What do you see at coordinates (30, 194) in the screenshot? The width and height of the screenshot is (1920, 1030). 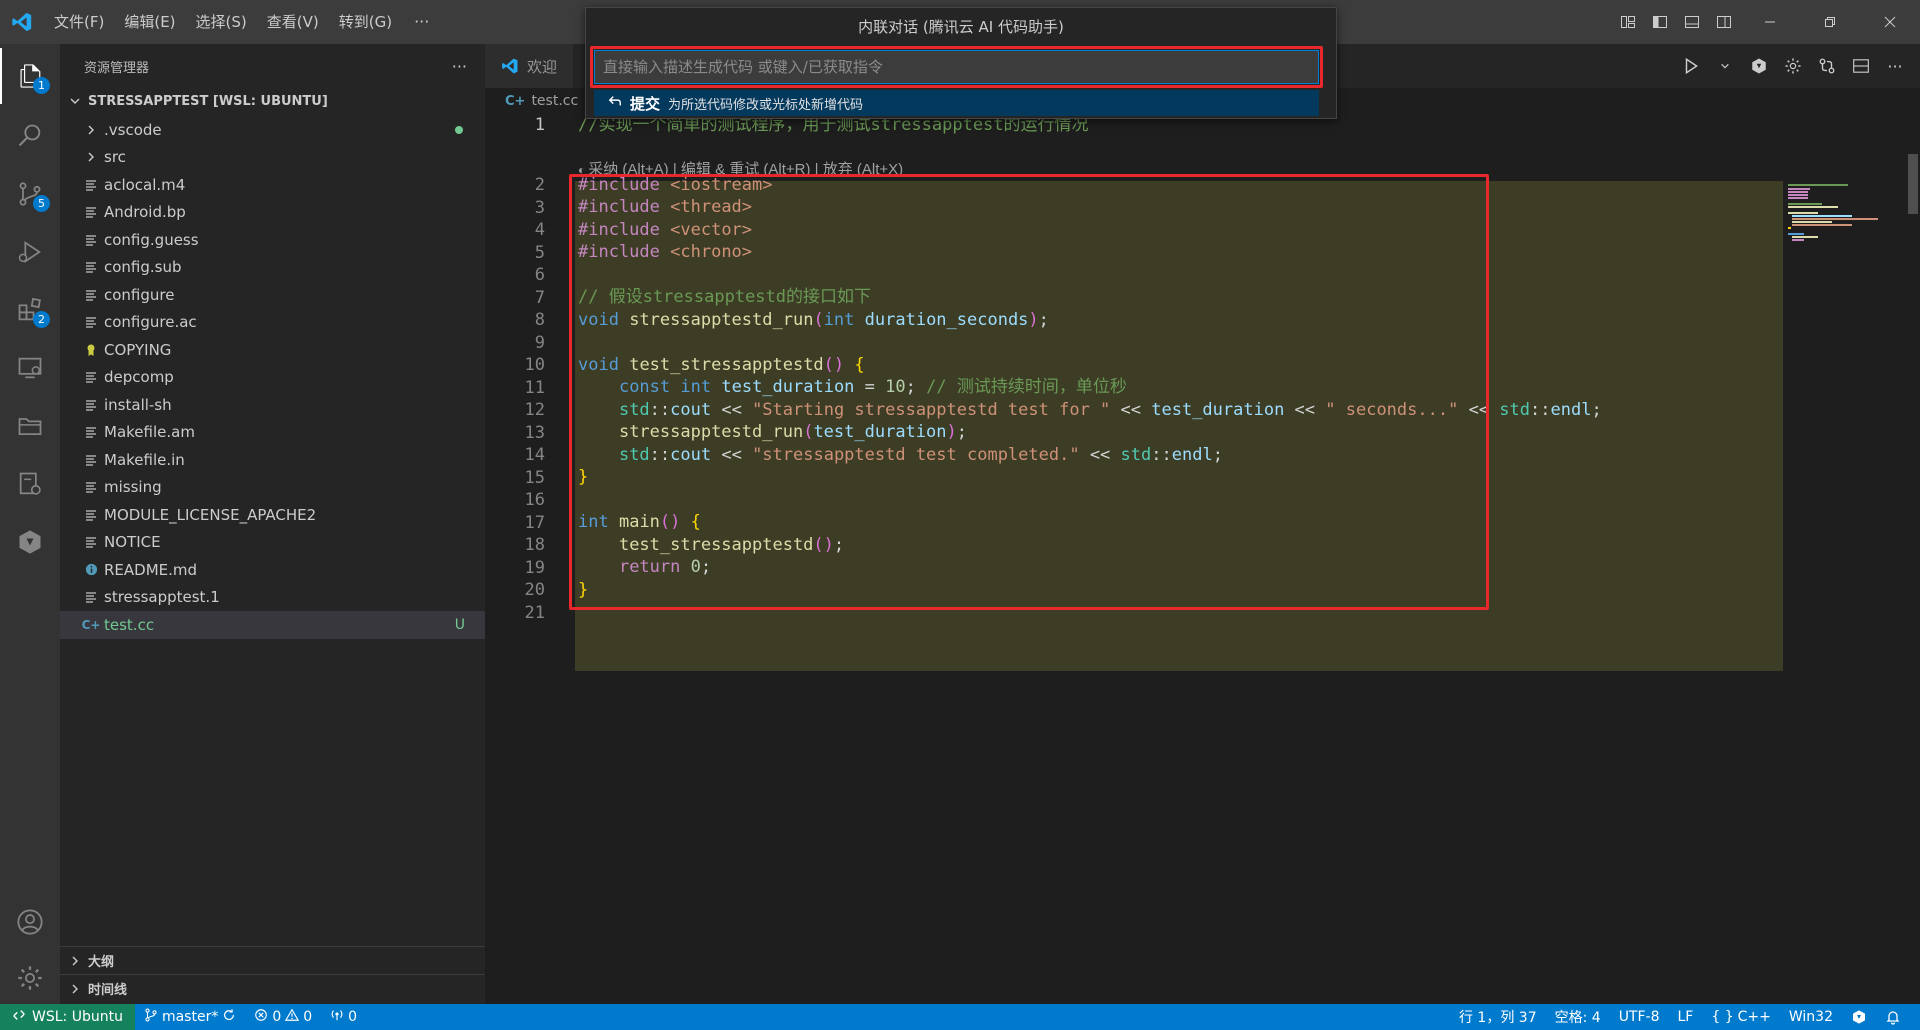 I see `source-control-icon: 5` at bounding box center [30, 194].